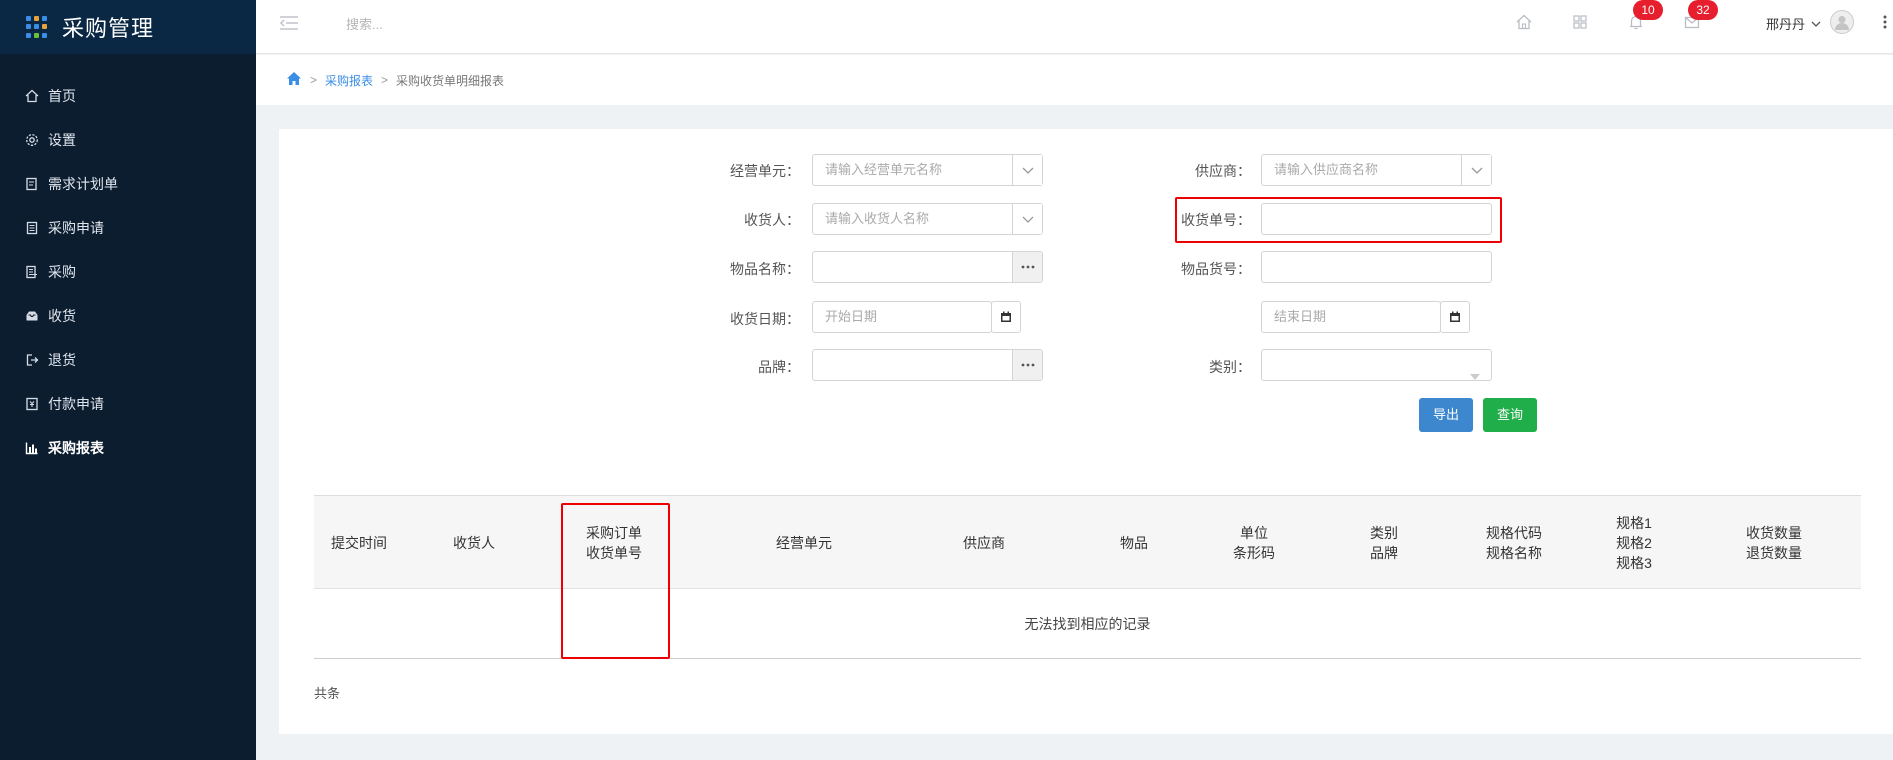 This screenshot has height=760, width=1893. I want to click on empty-state-message: 无法找到相应的记录, so click(1087, 624).